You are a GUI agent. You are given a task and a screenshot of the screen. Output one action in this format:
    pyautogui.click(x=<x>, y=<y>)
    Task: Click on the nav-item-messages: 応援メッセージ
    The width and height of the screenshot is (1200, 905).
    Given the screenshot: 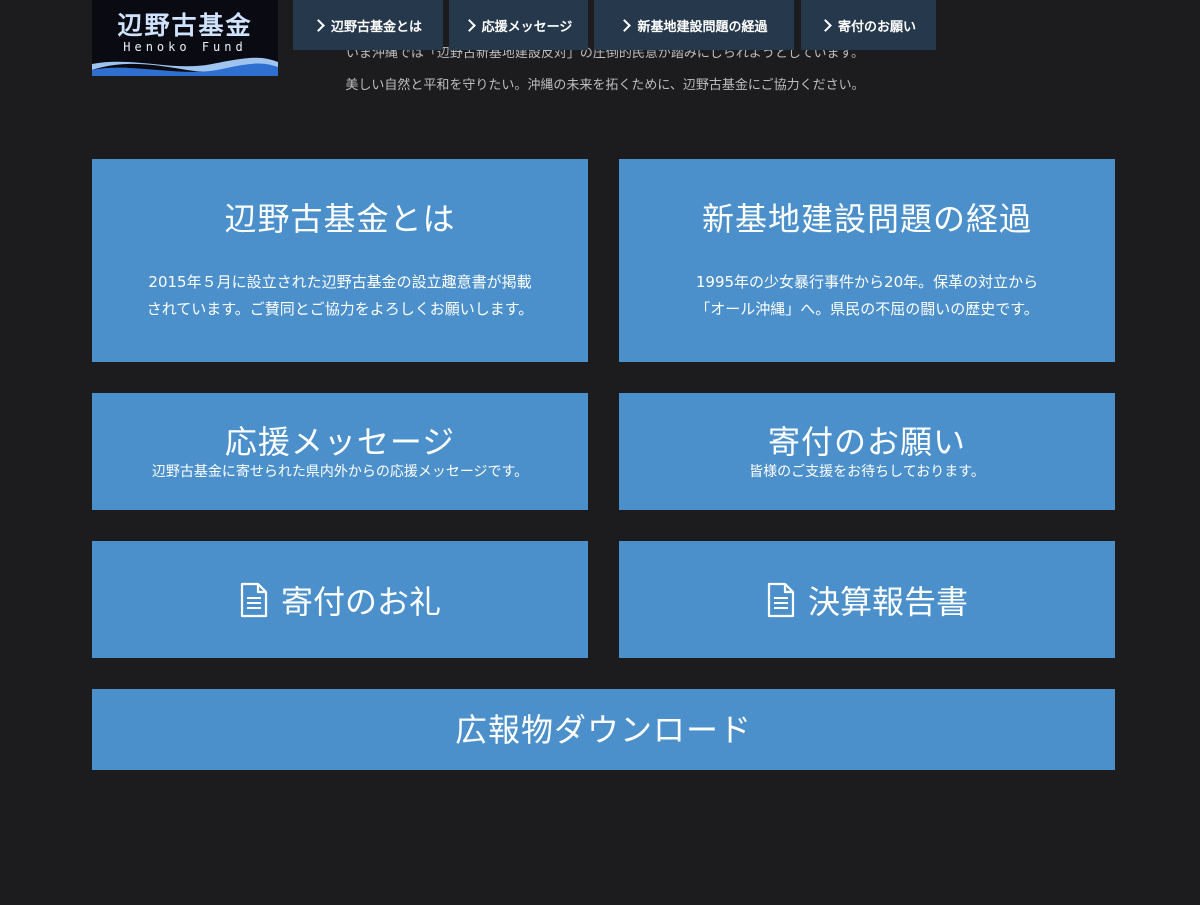 What is the action you would take?
    pyautogui.click(x=518, y=25)
    